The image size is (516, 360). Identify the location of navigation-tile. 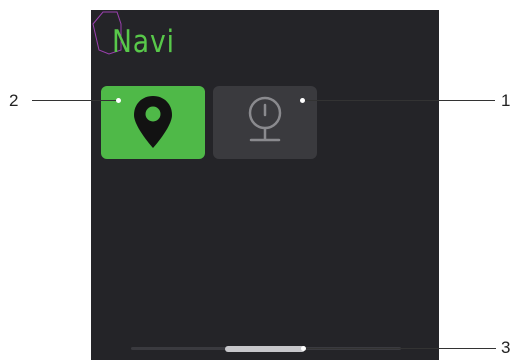
(153, 122).